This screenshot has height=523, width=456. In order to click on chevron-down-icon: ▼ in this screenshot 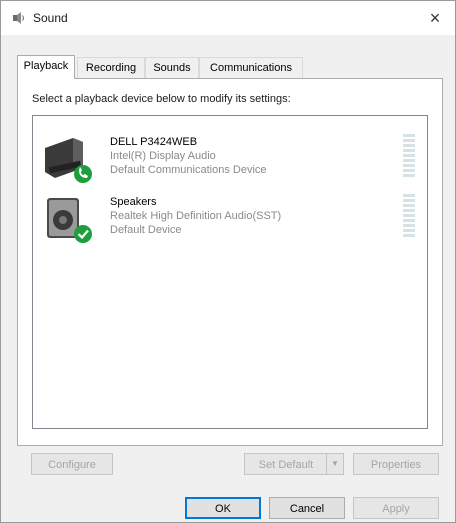, I will do `click(334, 464)`.